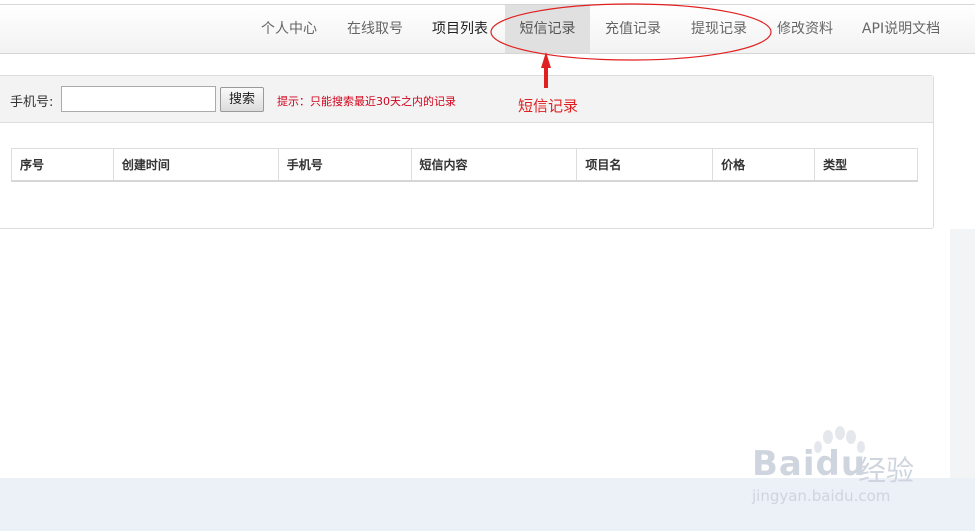  What do you see at coordinates (62, 165) in the screenshot?
I see `column-header-index: 序号` at bounding box center [62, 165].